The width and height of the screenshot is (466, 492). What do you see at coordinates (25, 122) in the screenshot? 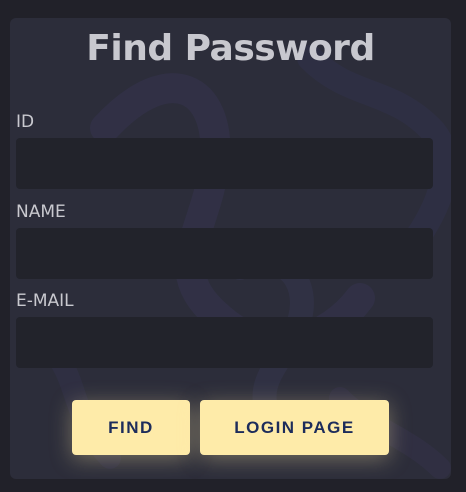
I see `id-label: ID` at bounding box center [25, 122].